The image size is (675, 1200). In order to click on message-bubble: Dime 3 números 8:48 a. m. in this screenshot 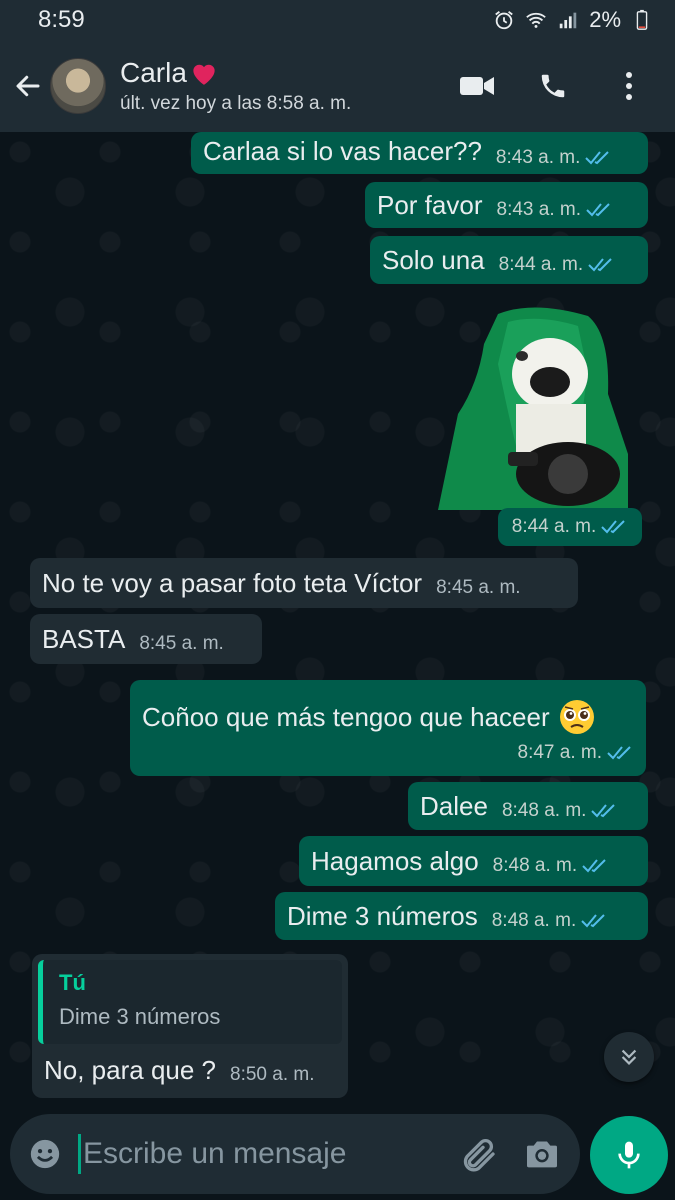, I will do `click(461, 916)`.